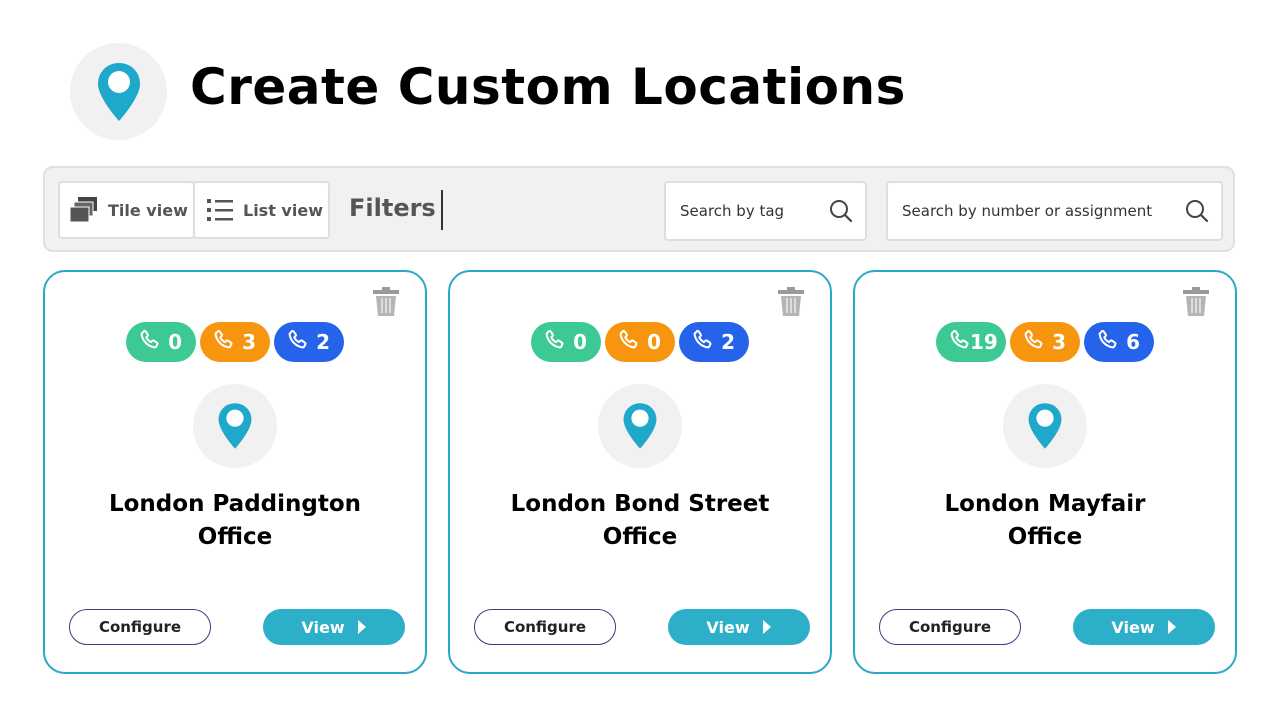 This screenshot has height=720, width=1280. What do you see at coordinates (1133, 342) in the screenshot?
I see `badge-value: 6` at bounding box center [1133, 342].